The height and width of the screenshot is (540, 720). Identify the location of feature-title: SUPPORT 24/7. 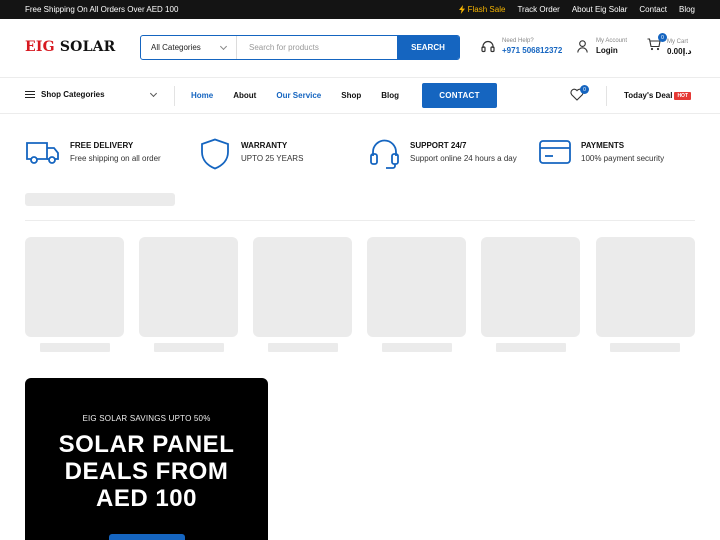
(438, 145).